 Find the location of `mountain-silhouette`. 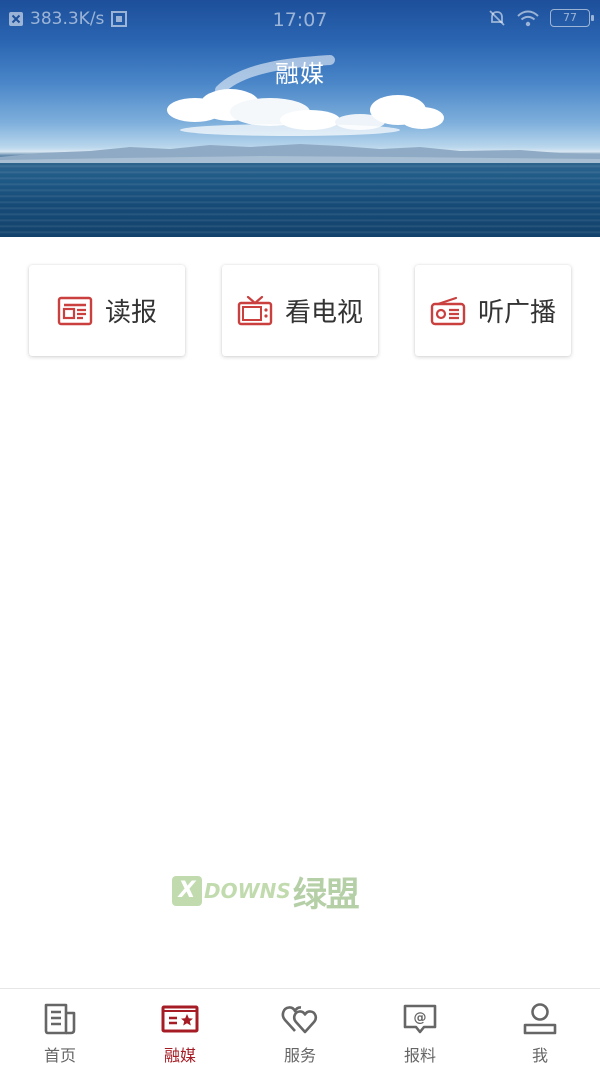

mountain-silhouette is located at coordinates (300, 153).